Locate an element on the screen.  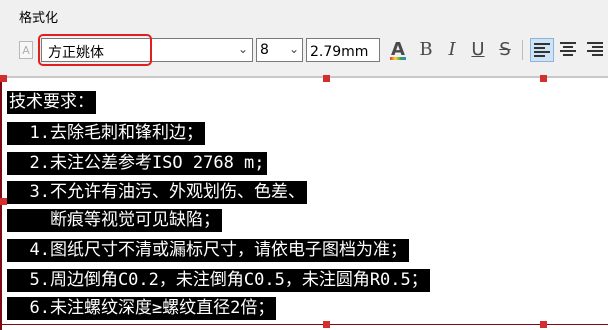
align-center-icon is located at coordinates (568, 50).